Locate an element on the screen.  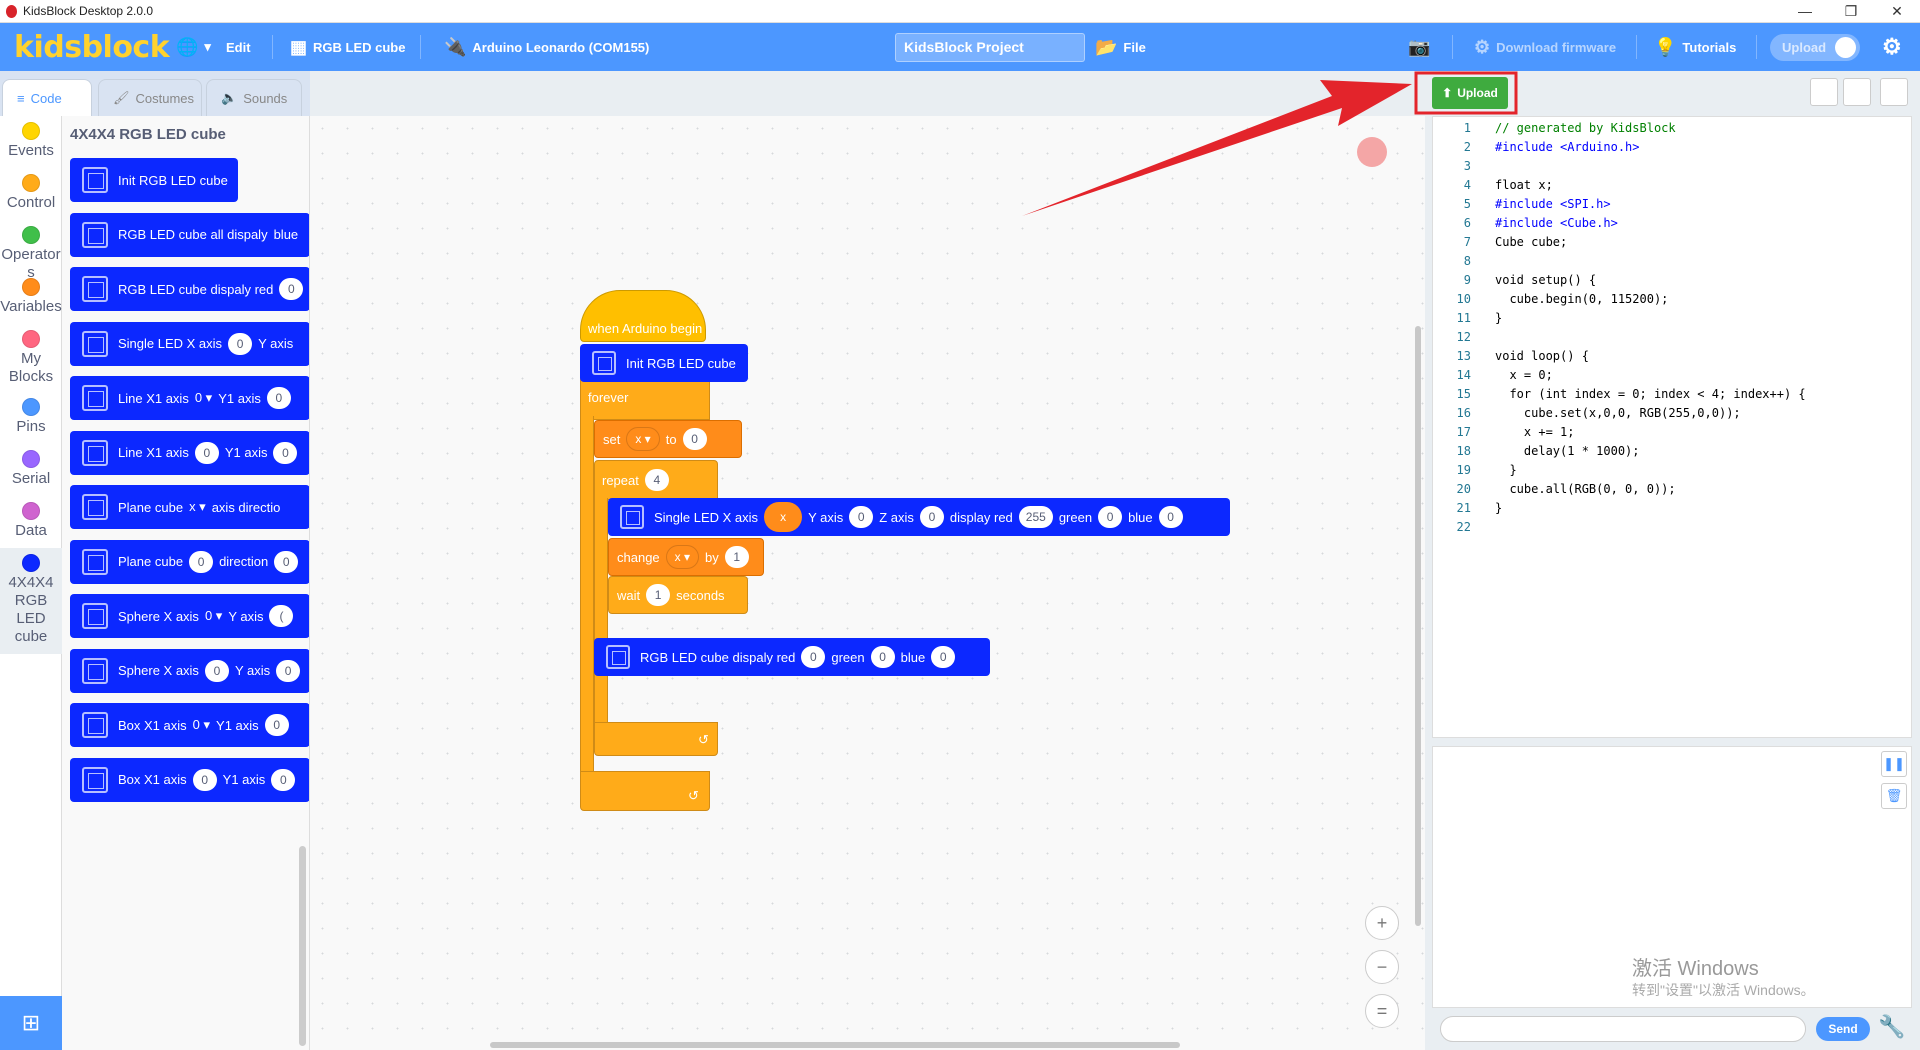
code-icon: ≡ is located at coordinates (21, 98).